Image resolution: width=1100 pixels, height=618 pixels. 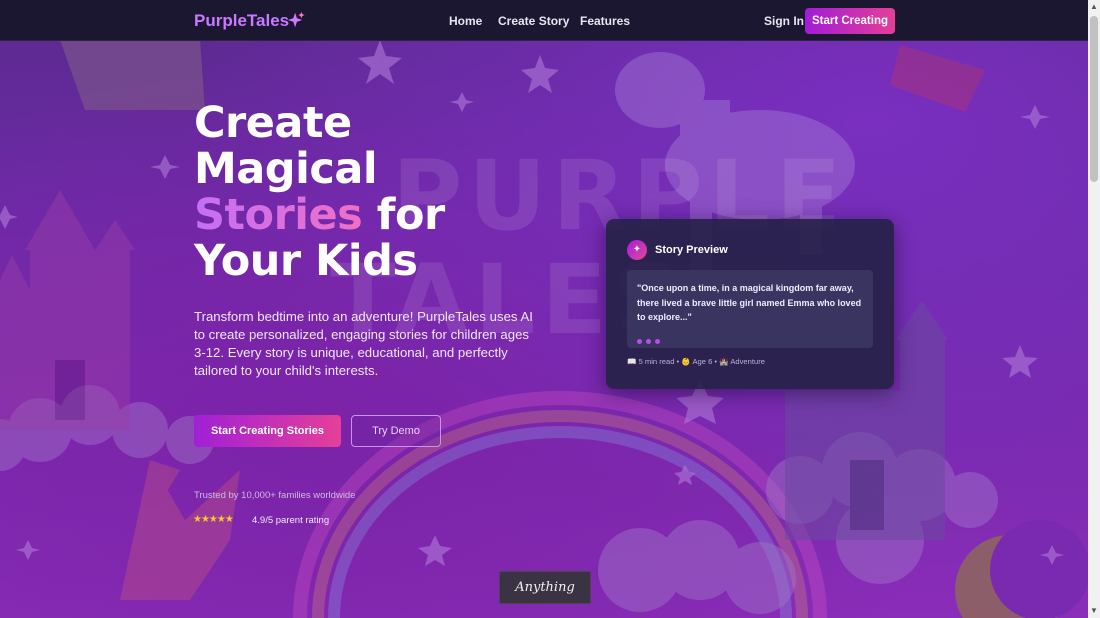 What do you see at coordinates (273, 123) in the screenshot?
I see `hero-title-line-1: Create` at bounding box center [273, 123].